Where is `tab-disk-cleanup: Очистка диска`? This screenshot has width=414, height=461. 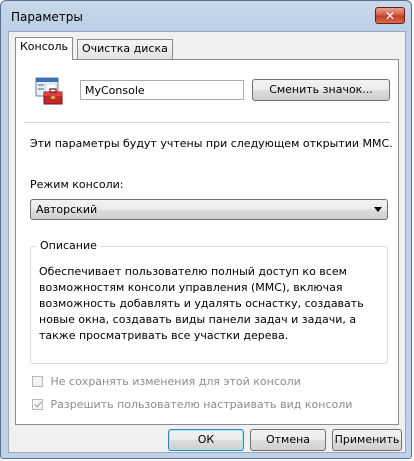
tab-disk-cleanup: Очистка диска is located at coordinates (125, 49).